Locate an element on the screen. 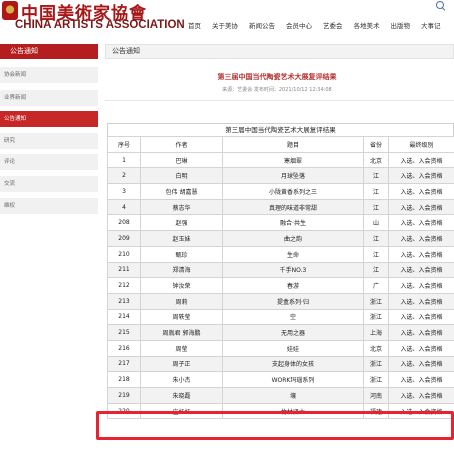 This screenshot has height=454, width=454. cell-author: 钟汝荣 is located at coordinates (181, 285).